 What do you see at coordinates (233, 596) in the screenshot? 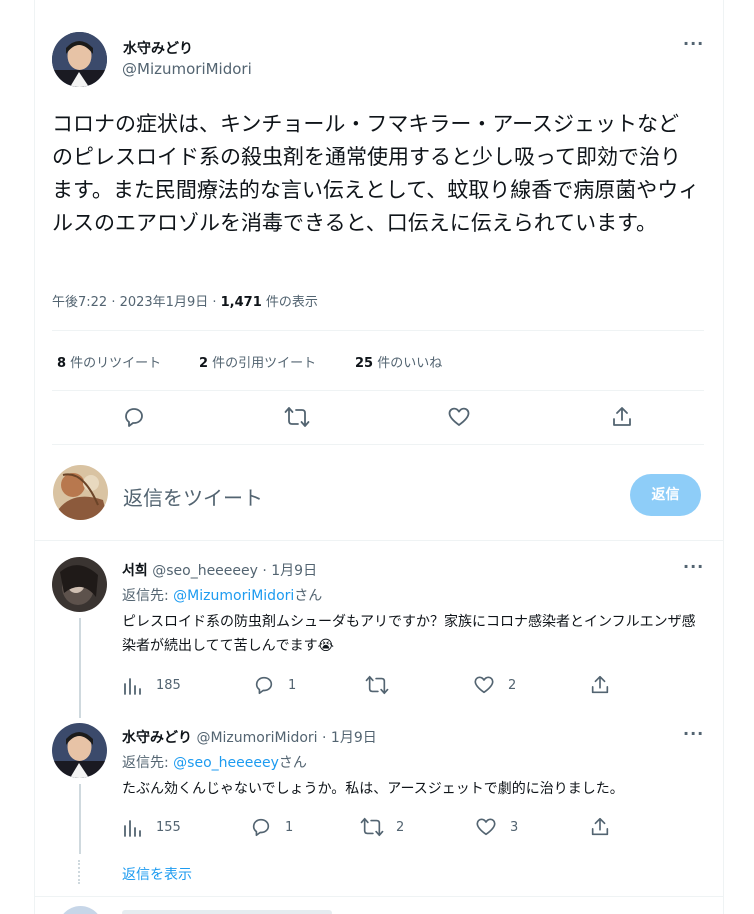
I see `replying-to-link: @MizumoriMidori` at bounding box center [233, 596].